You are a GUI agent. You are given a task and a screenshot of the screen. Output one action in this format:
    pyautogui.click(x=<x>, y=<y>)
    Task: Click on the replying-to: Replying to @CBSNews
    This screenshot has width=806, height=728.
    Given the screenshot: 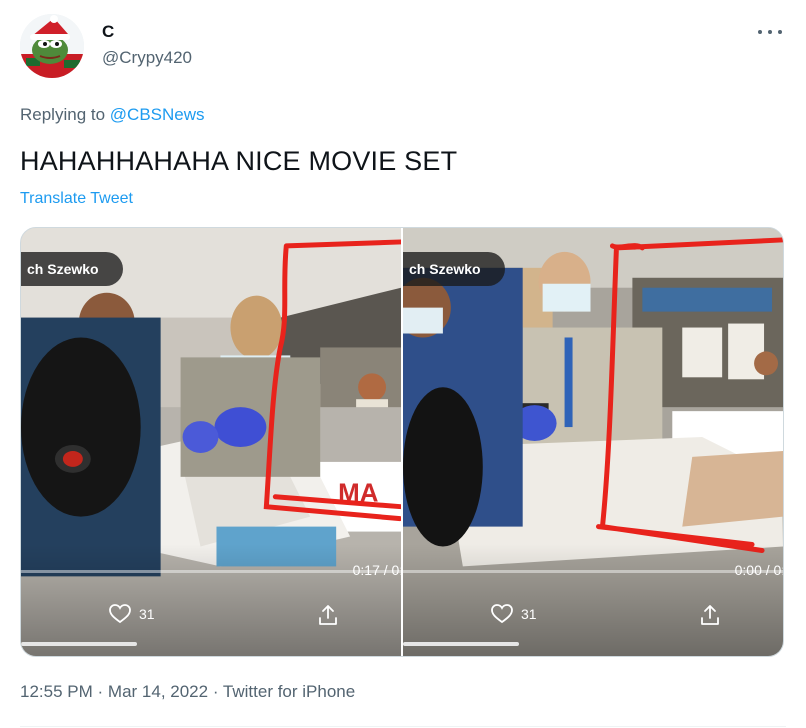 What is the action you would take?
    pyautogui.click(x=112, y=115)
    